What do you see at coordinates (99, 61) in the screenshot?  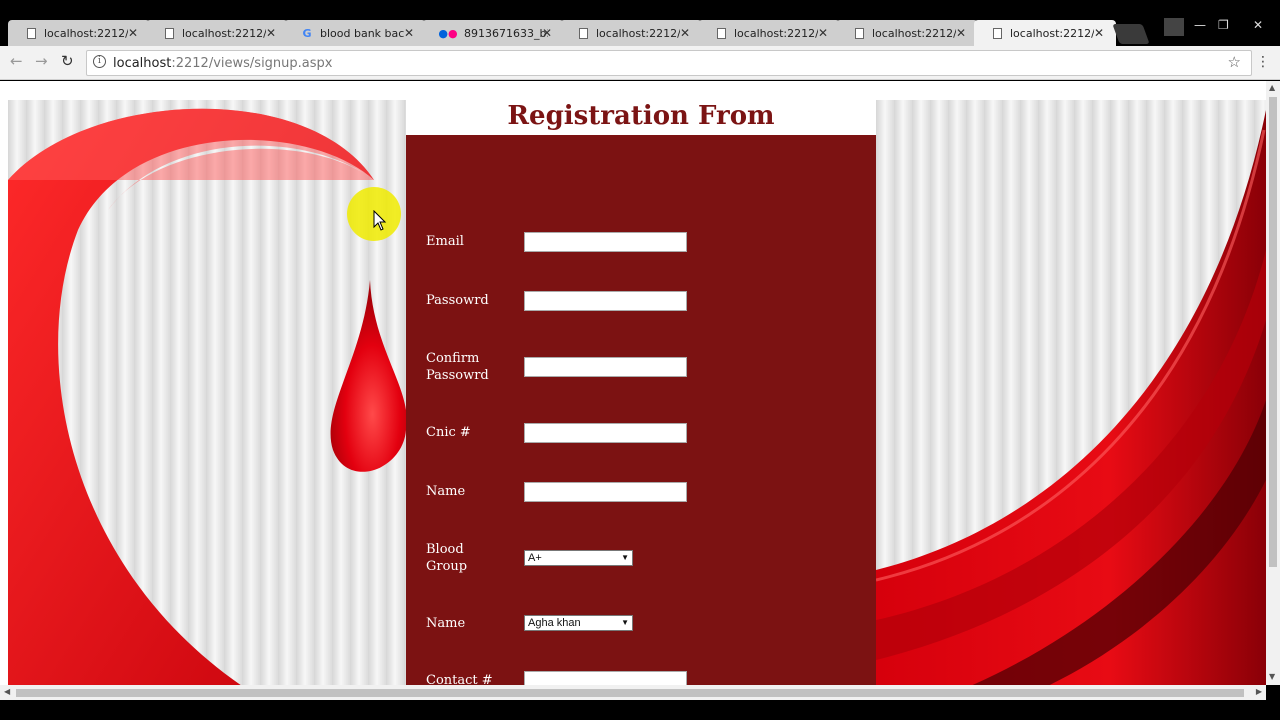 I see `info-icon: i` at bounding box center [99, 61].